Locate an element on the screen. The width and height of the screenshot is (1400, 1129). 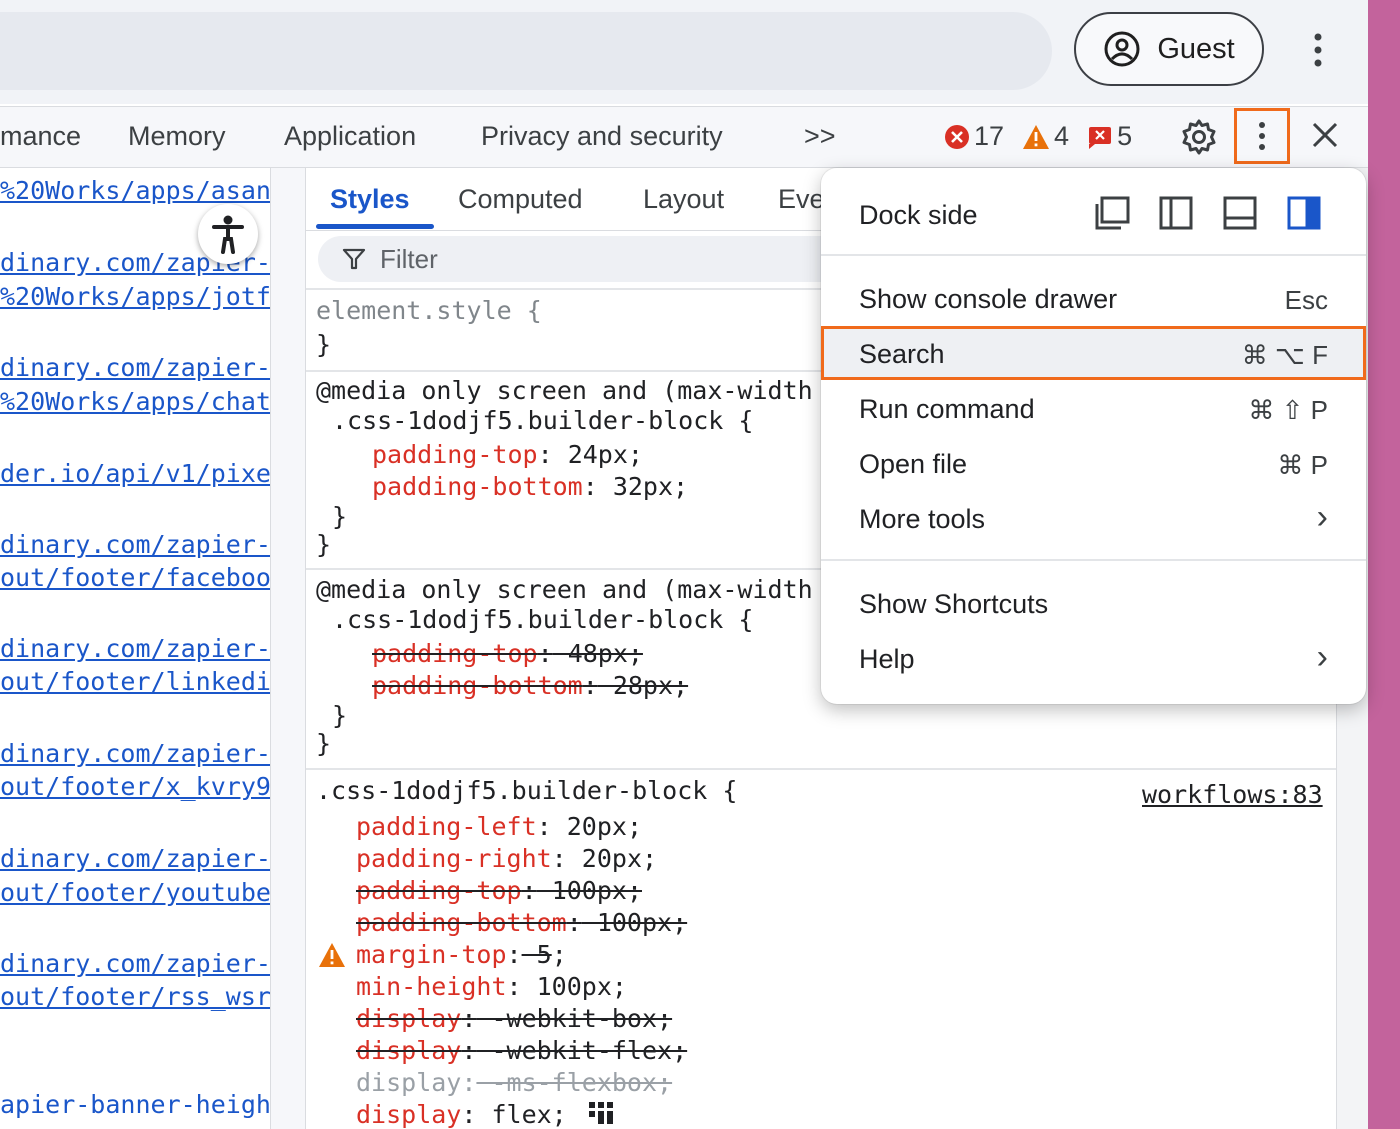
settings-gear-icon is located at coordinates (1199, 137).